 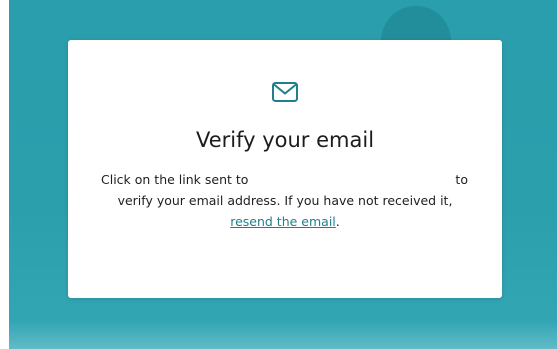 What do you see at coordinates (337, 221) in the screenshot?
I see `message-text-end: .` at bounding box center [337, 221].